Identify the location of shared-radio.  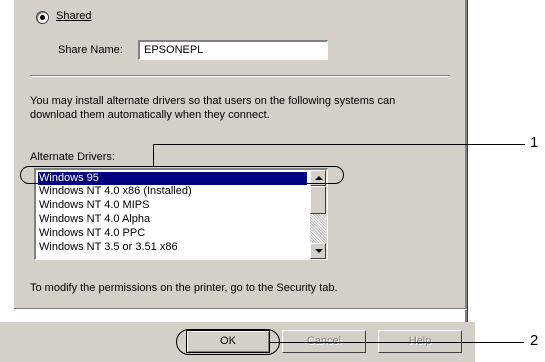
(42, 17).